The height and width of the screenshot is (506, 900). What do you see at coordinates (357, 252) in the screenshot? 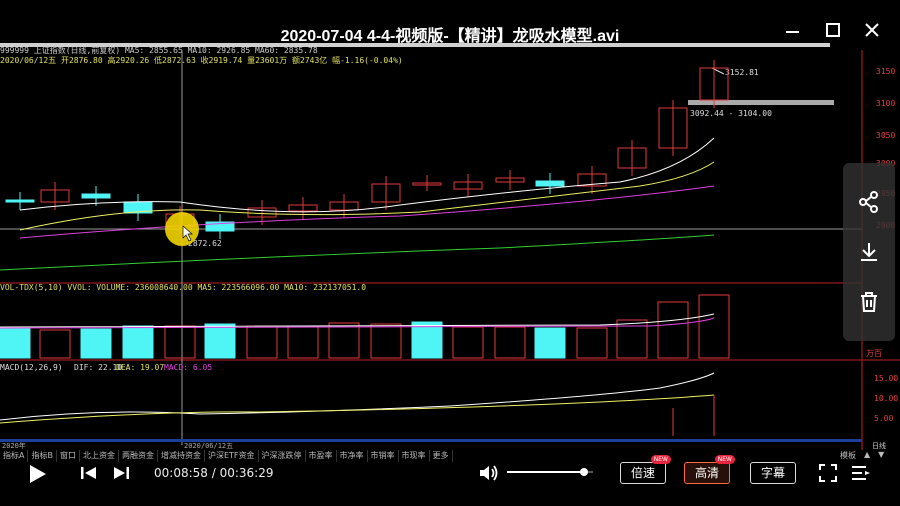
I see `ma60-line` at bounding box center [357, 252].